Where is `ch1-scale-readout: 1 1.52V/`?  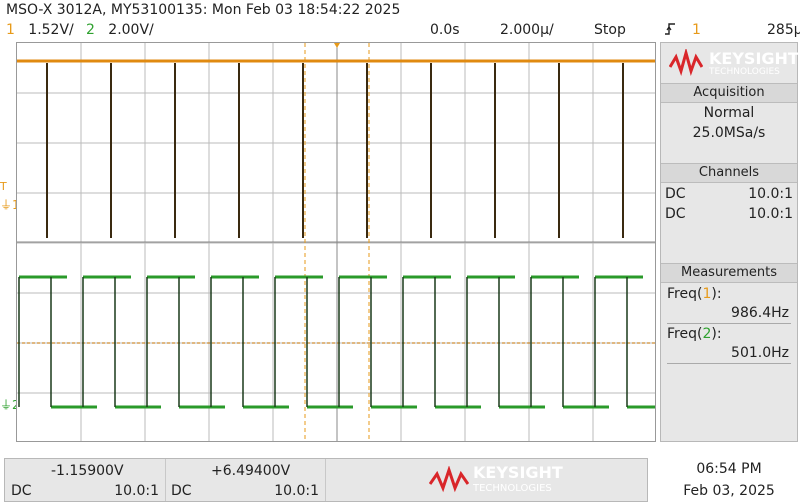
ch1-scale-readout: 1 1.52V/ is located at coordinates (40, 30).